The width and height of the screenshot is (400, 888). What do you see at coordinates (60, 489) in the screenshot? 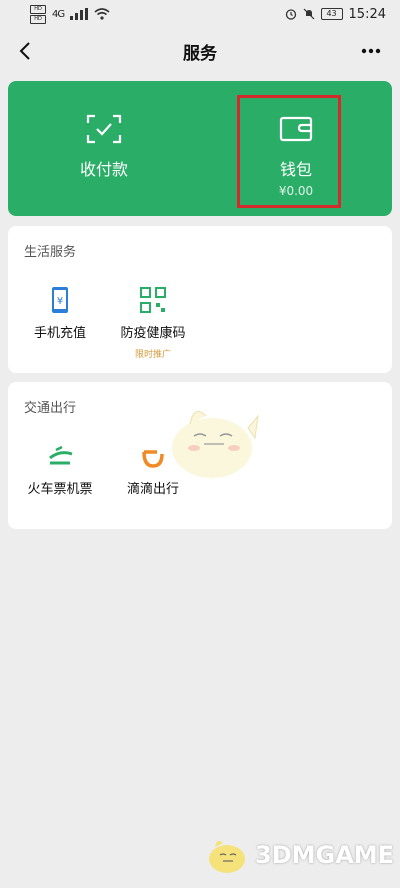
I see `tile-label: 火车票机票` at bounding box center [60, 489].